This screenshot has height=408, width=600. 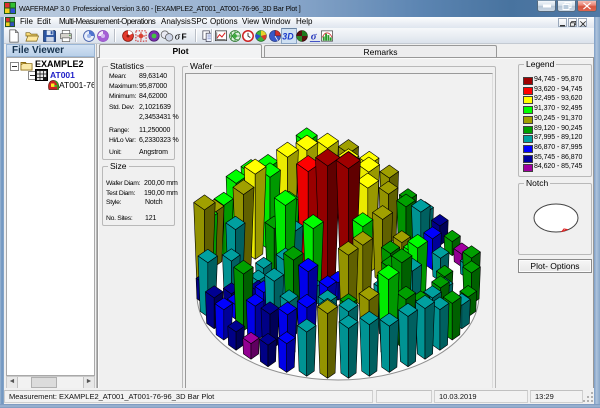 I want to click on svg-text: F, so click(x=183, y=36).